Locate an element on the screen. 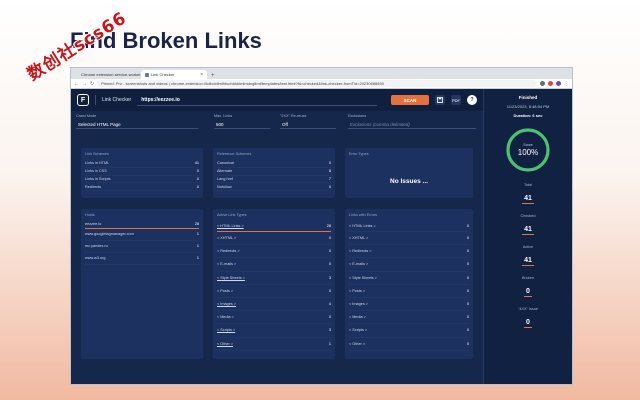 The width and height of the screenshot is (640, 400). table-row: < Scripts >0 is located at coordinates (409, 330).